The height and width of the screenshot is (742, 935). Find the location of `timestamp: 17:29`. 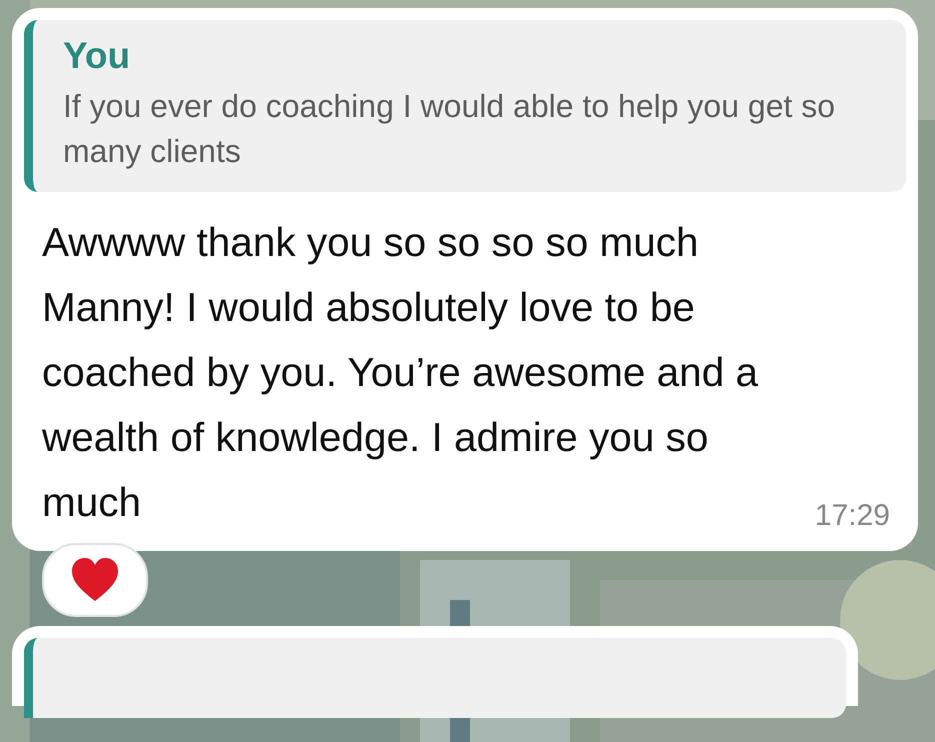

timestamp: 17:29 is located at coordinates (852, 517).